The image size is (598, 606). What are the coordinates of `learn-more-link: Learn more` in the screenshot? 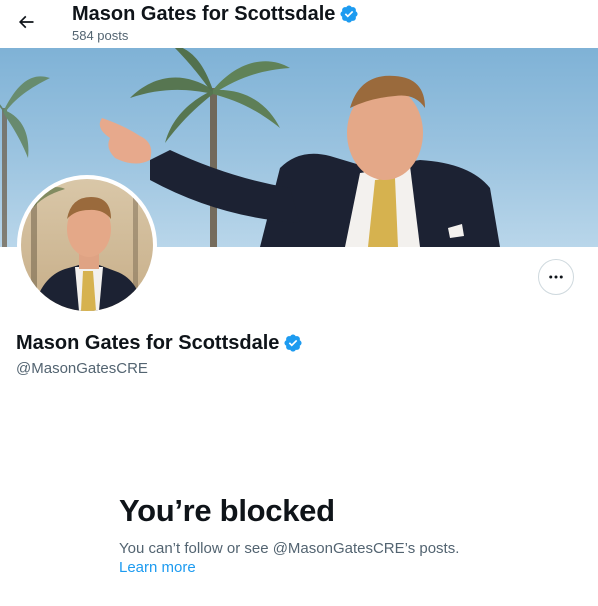 It's located at (157, 568).